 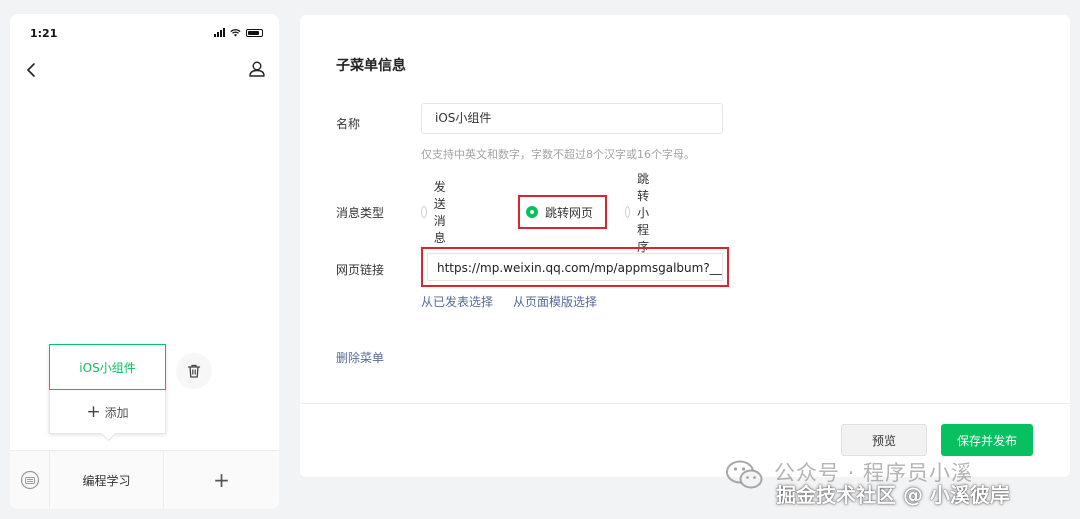 What do you see at coordinates (744, 474) in the screenshot?
I see `wechat-logo-icon` at bounding box center [744, 474].